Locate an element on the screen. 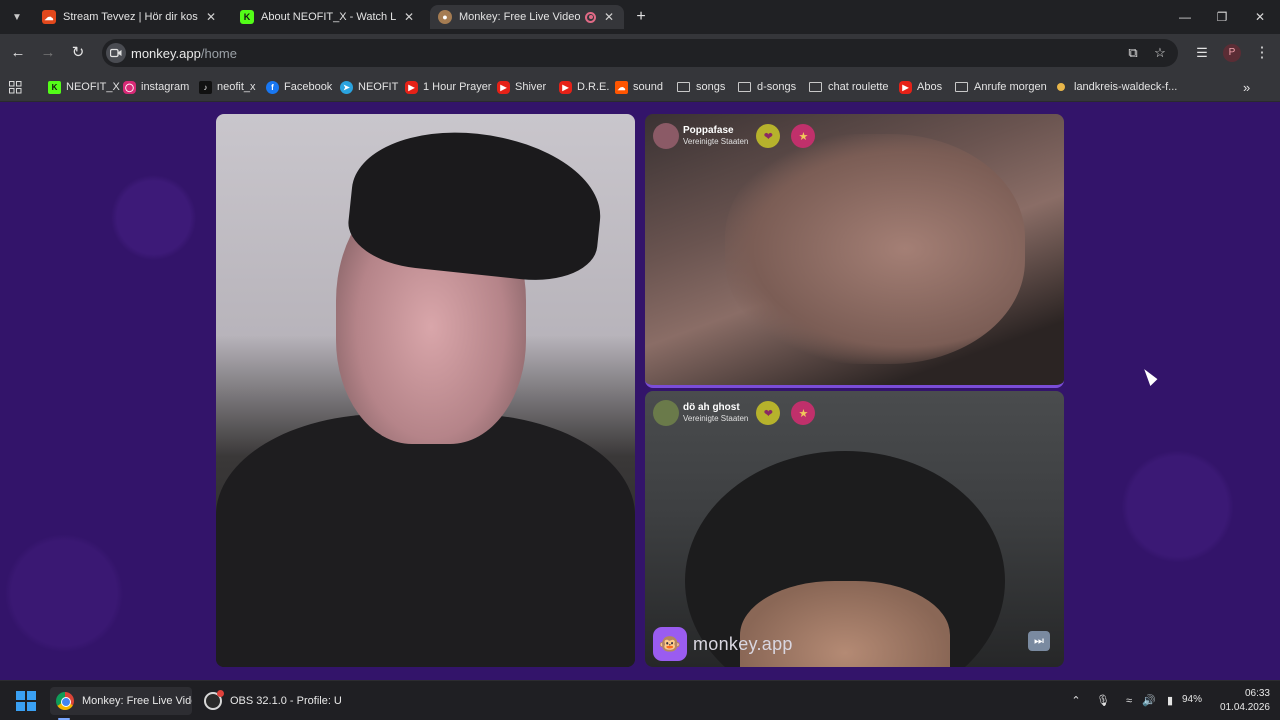 This screenshot has width=1280, height=720. bookmark-label: Shiver is located at coordinates (531, 87).